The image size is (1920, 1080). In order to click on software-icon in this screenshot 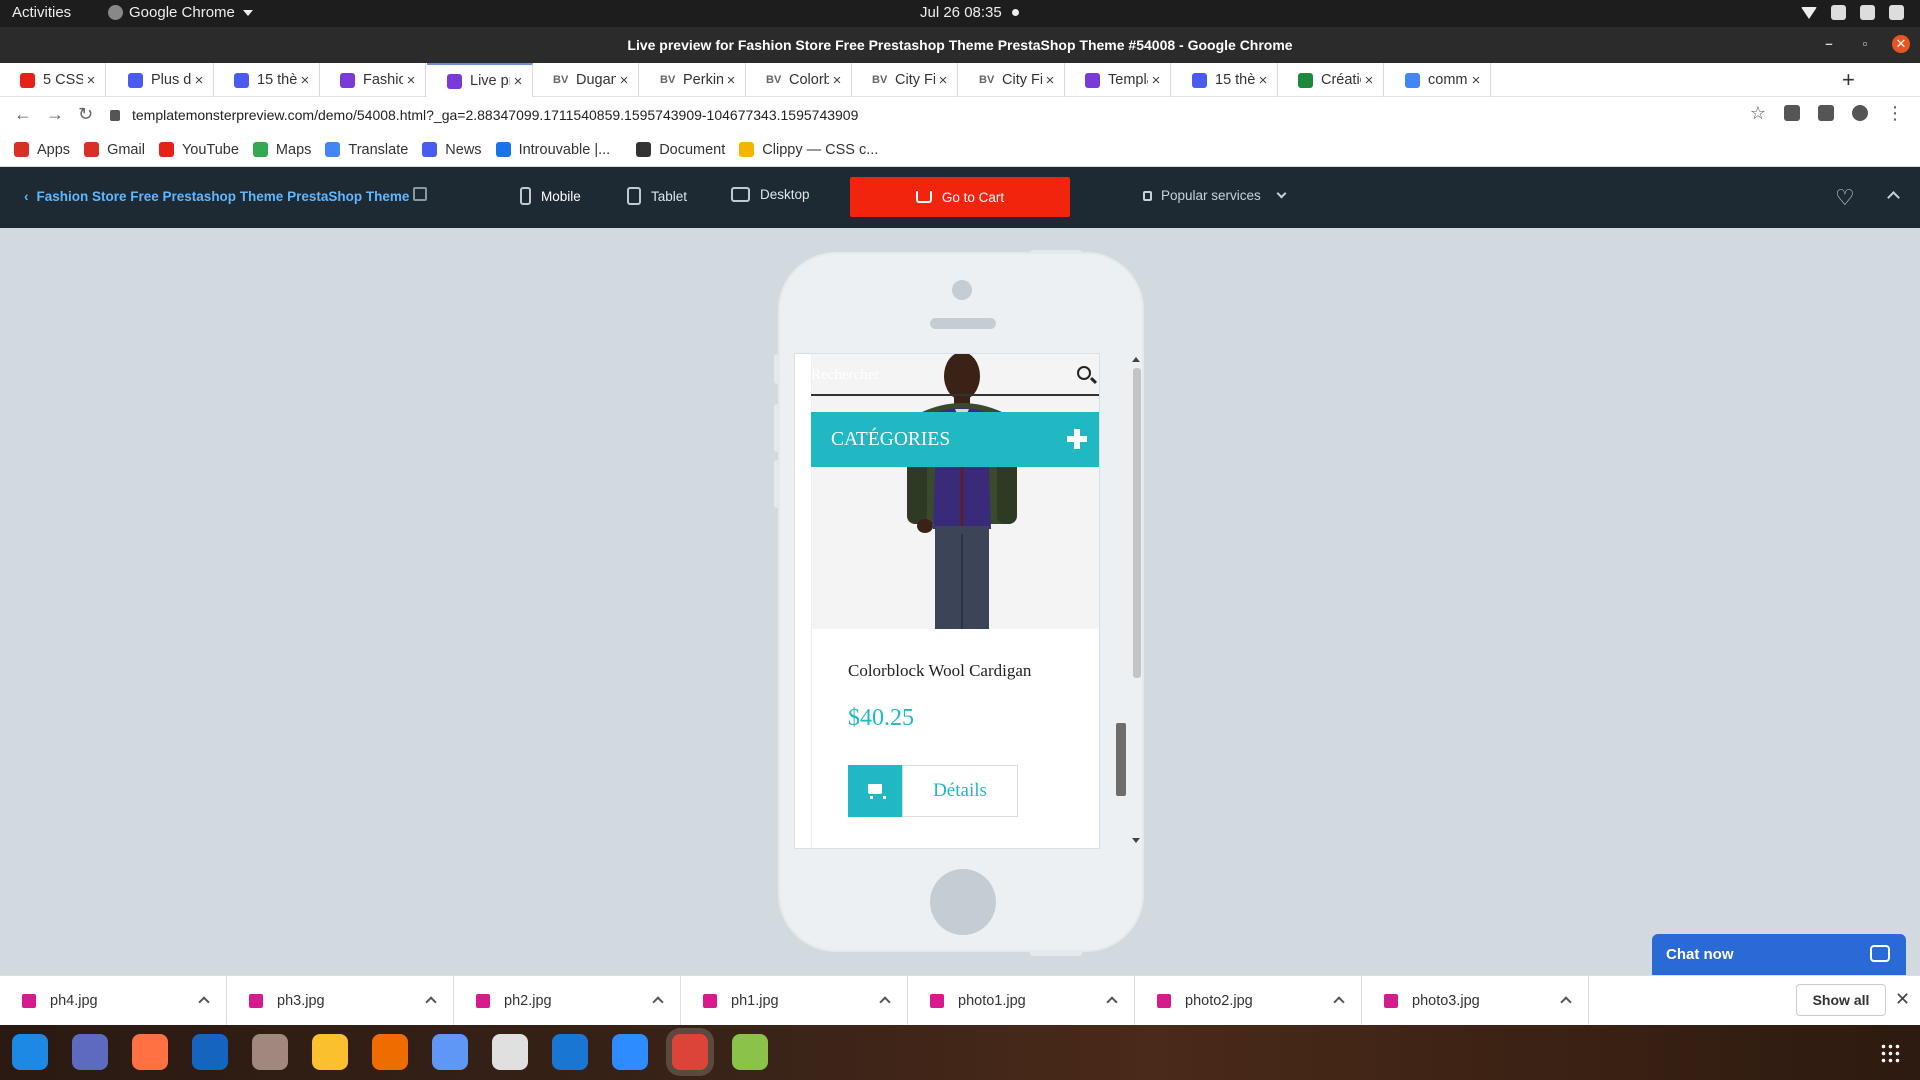, I will do `click(390, 1052)`.